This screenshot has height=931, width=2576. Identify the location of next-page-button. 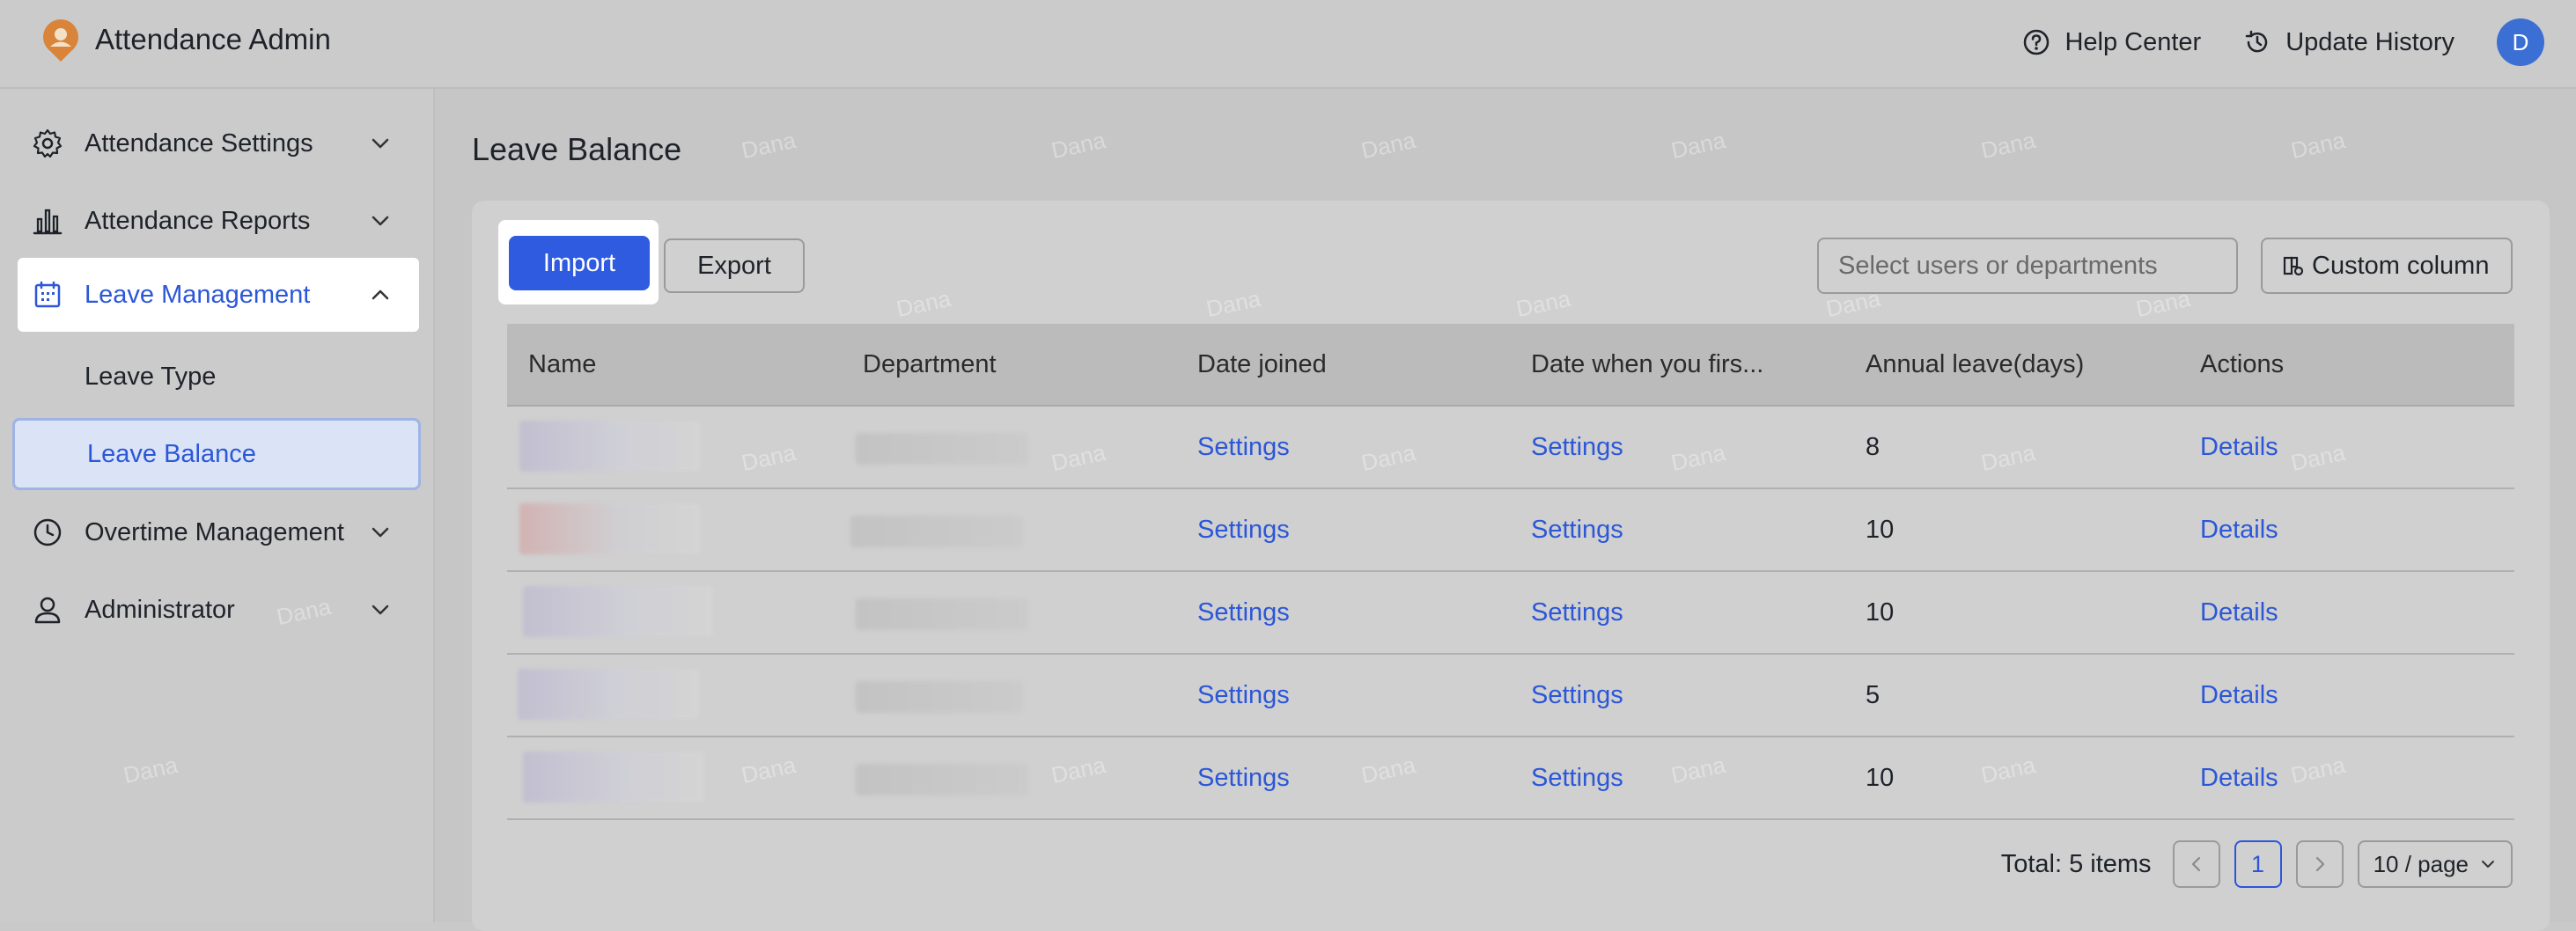
(2320, 864).